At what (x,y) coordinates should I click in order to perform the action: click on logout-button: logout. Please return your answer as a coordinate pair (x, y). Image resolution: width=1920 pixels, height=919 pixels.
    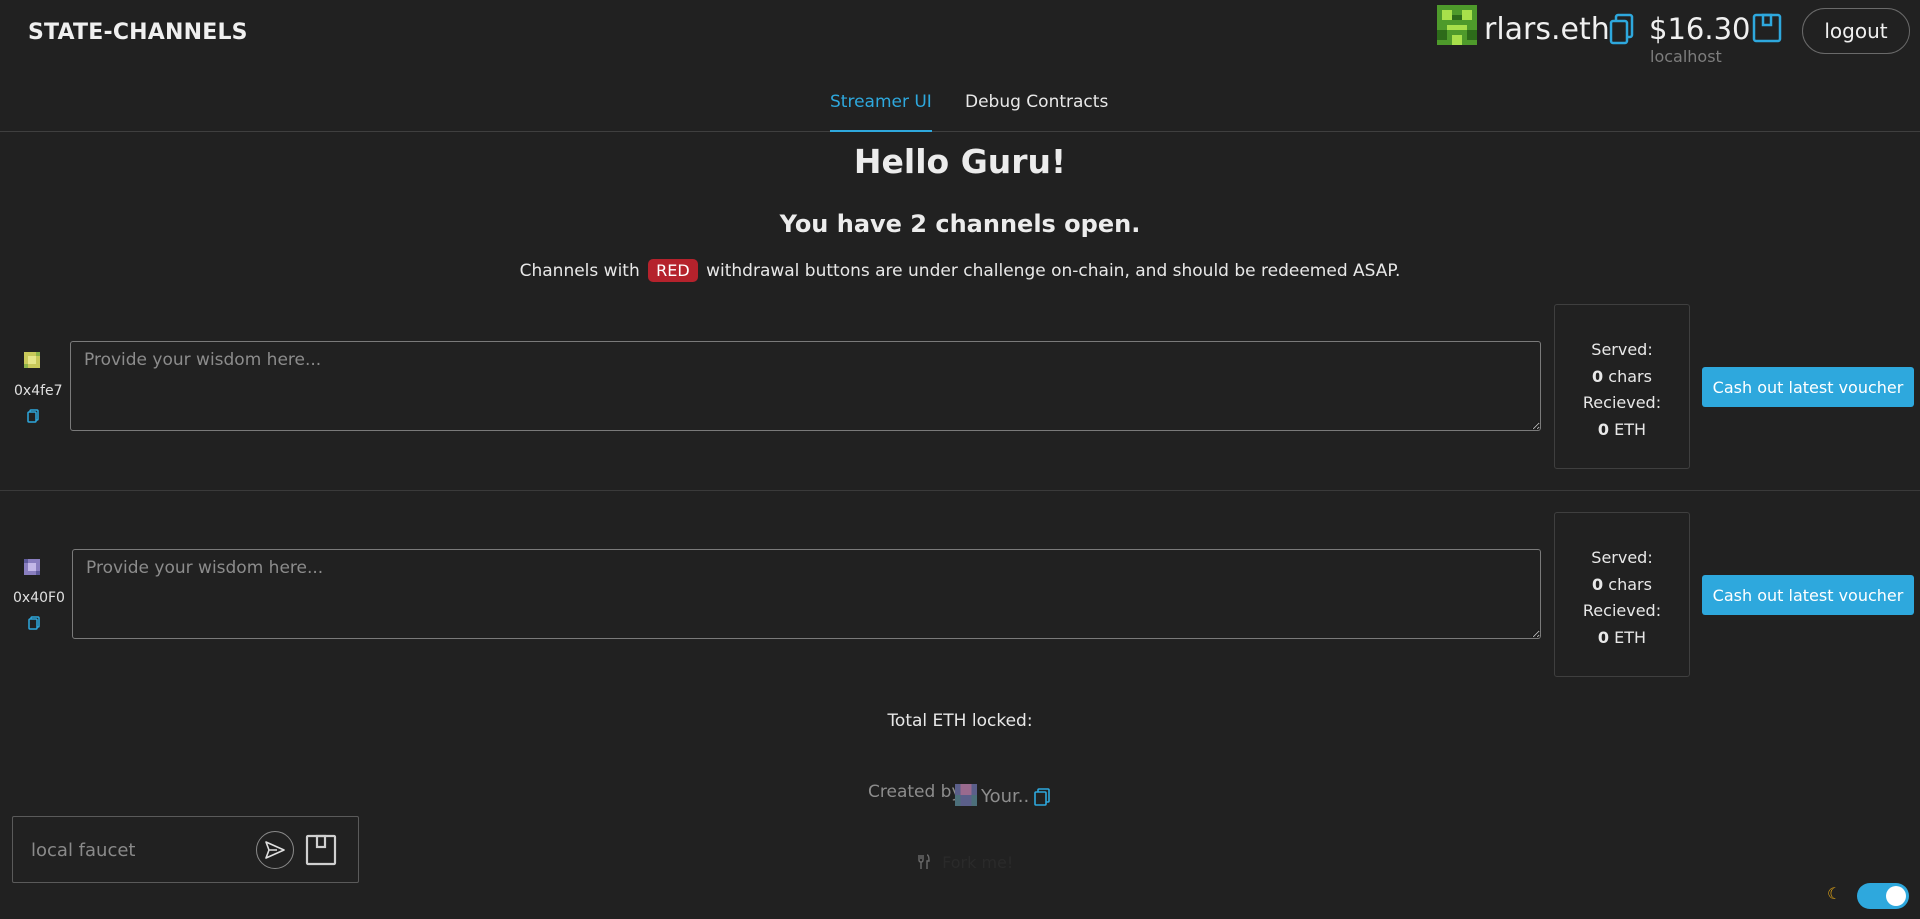
    Looking at the image, I should click on (1856, 31).